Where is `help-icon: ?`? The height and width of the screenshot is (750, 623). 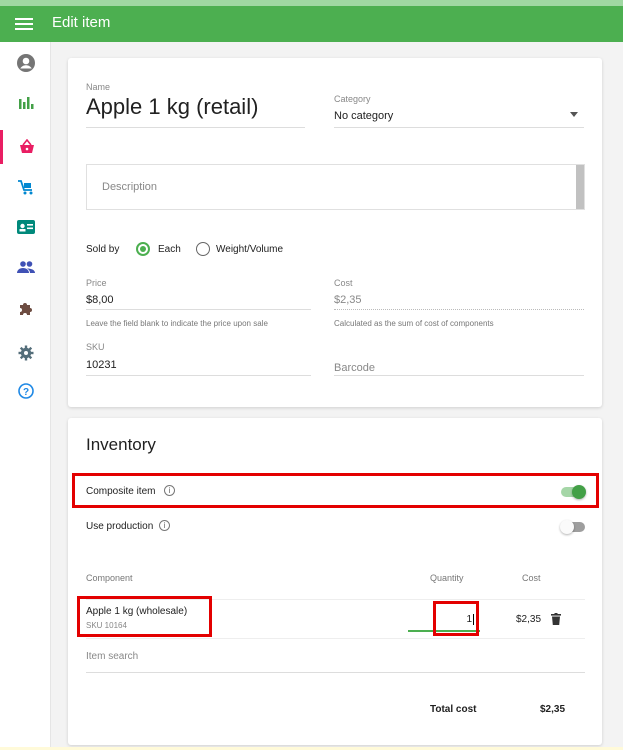 help-icon: ? is located at coordinates (25, 391).